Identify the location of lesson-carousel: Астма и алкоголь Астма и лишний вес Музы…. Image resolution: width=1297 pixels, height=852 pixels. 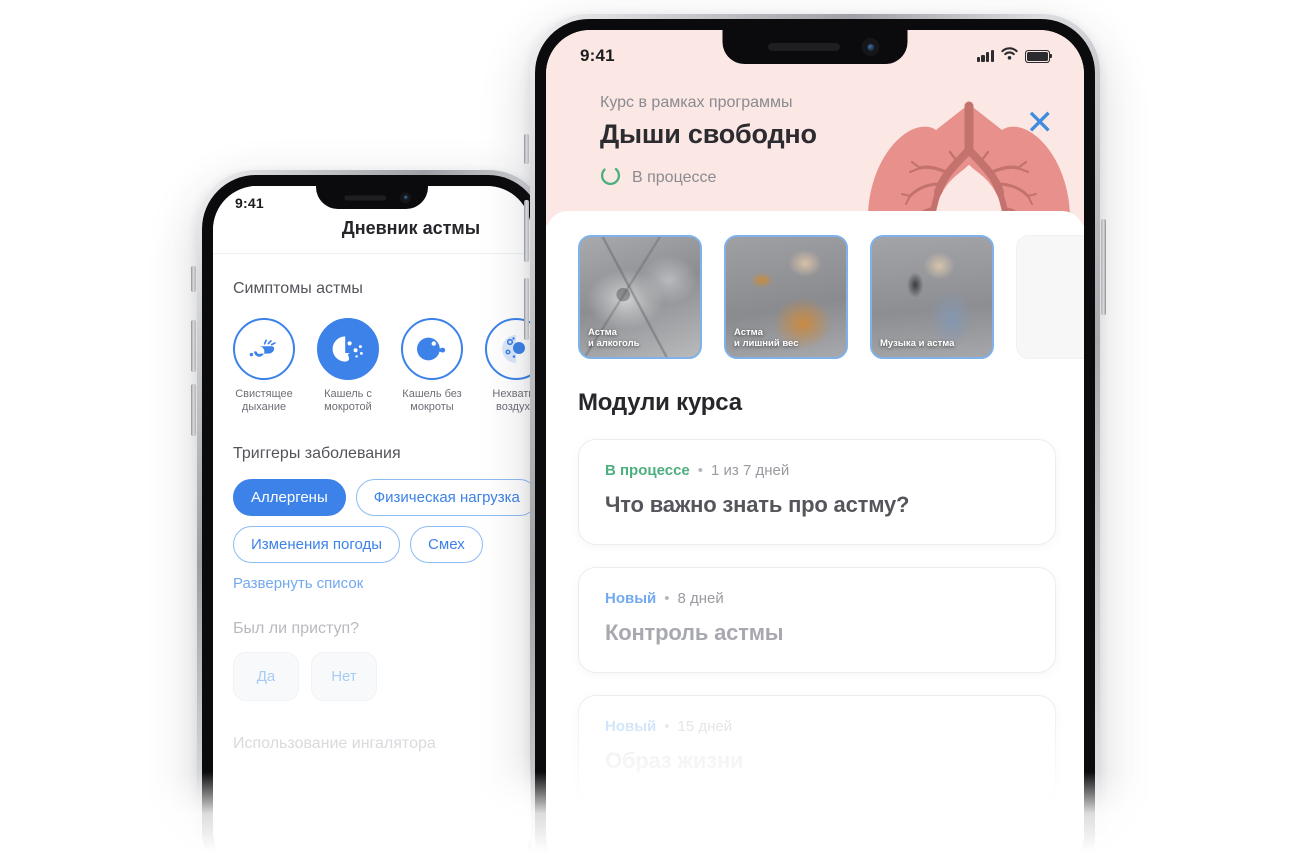
(815, 297).